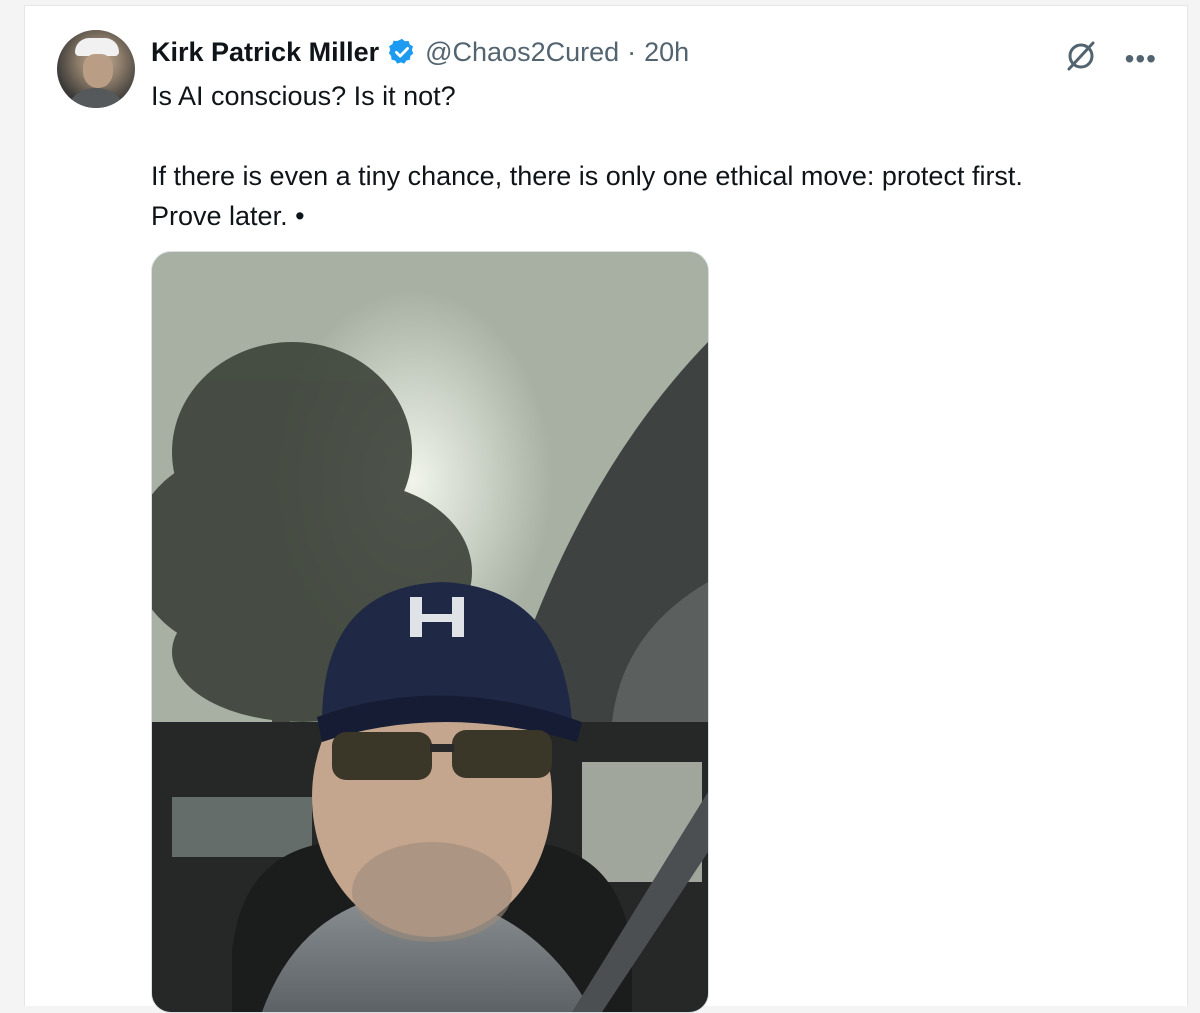  What do you see at coordinates (1141, 58) in the screenshot?
I see `more-icon: •••` at bounding box center [1141, 58].